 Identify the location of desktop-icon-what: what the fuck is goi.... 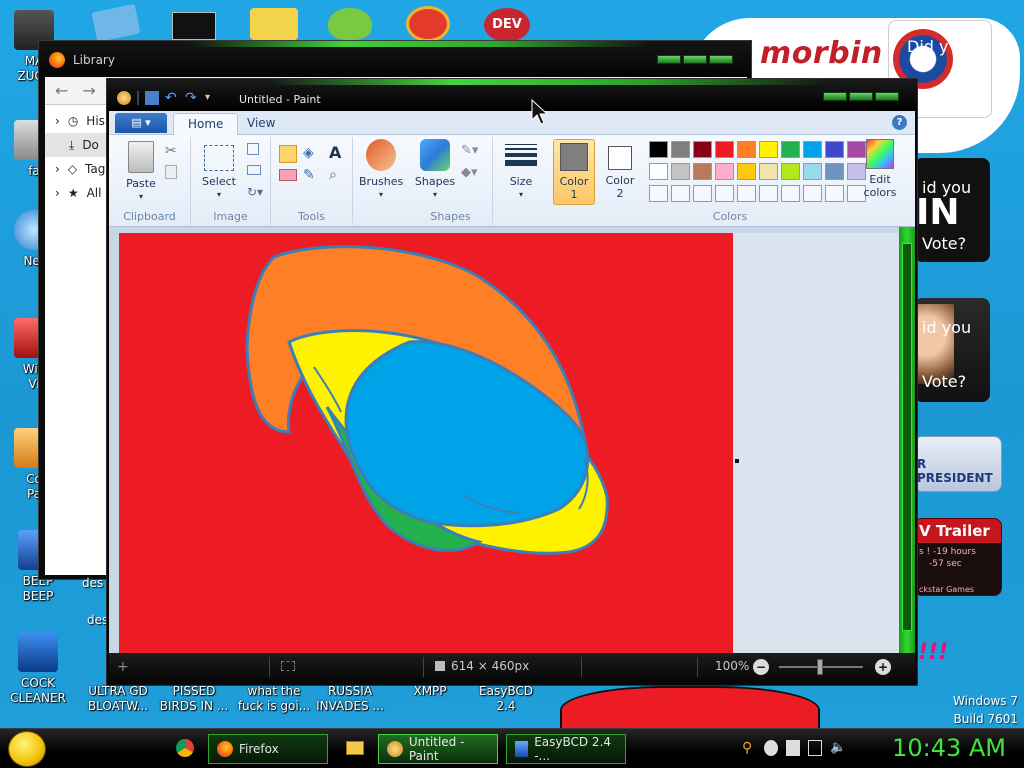
(274, 699).